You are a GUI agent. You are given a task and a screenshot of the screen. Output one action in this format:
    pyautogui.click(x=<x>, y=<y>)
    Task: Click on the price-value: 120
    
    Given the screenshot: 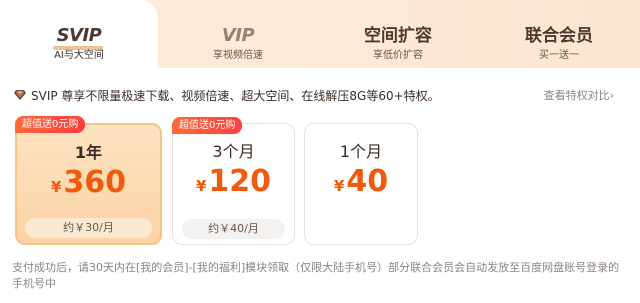 What is the action you would take?
    pyautogui.click(x=240, y=181)
    